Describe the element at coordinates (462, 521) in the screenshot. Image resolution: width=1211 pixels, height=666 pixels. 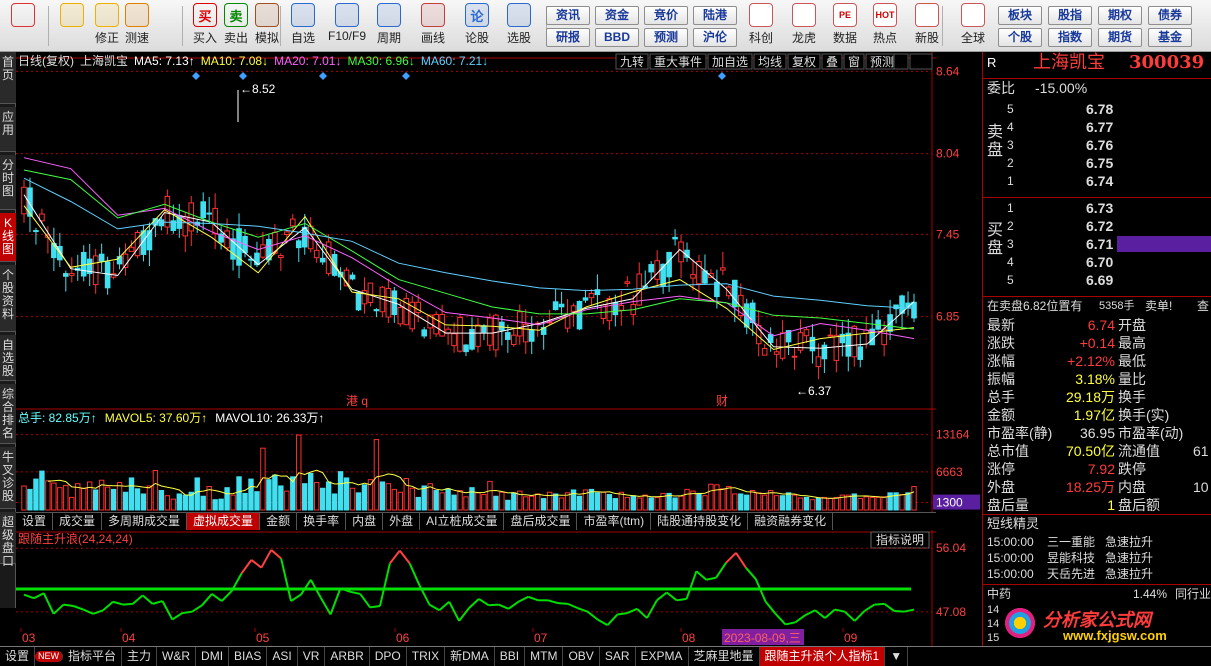
I see `indicator-tab-8: AI立桩成交量` at that location.